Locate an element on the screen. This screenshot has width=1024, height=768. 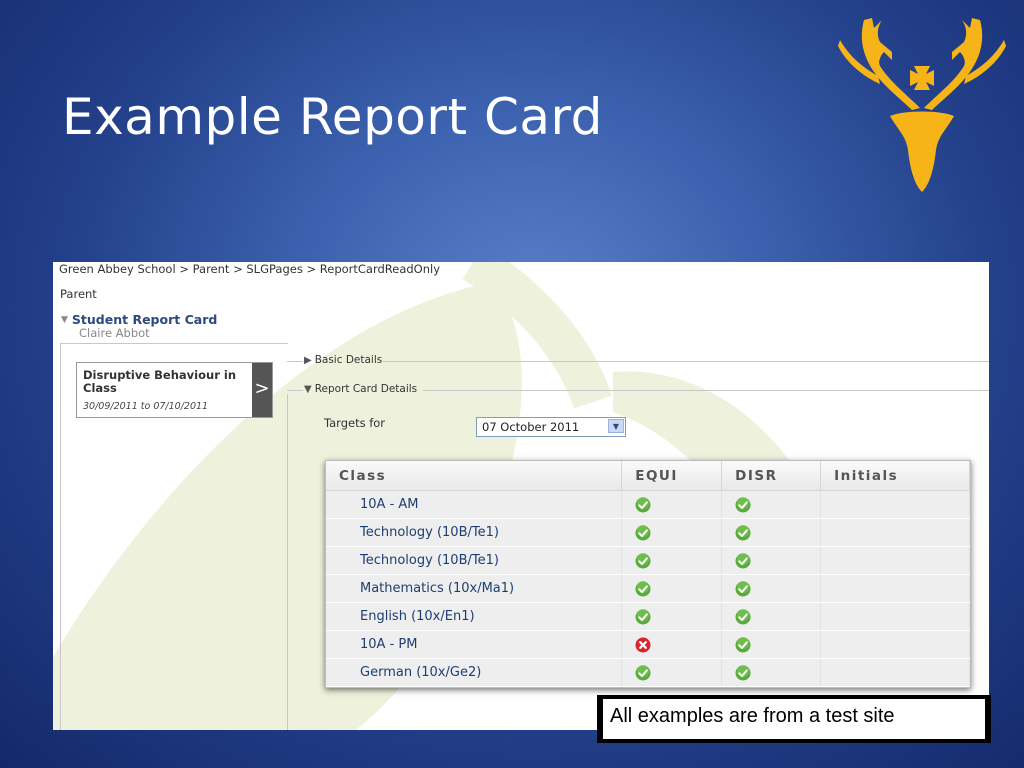
class-link: English (10x/En1) is located at coordinates (474, 616).